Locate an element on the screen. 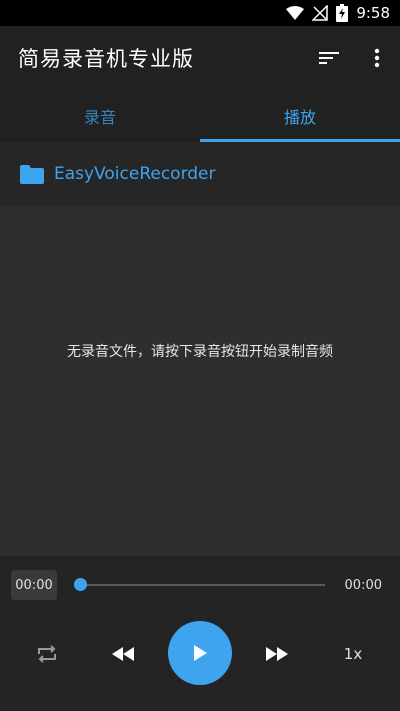  seek-thumb is located at coordinates (80, 584).